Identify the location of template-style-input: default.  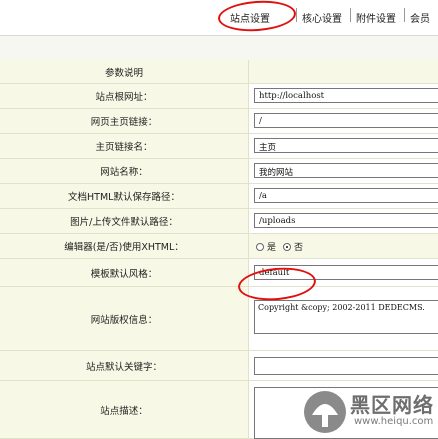
(346, 272).